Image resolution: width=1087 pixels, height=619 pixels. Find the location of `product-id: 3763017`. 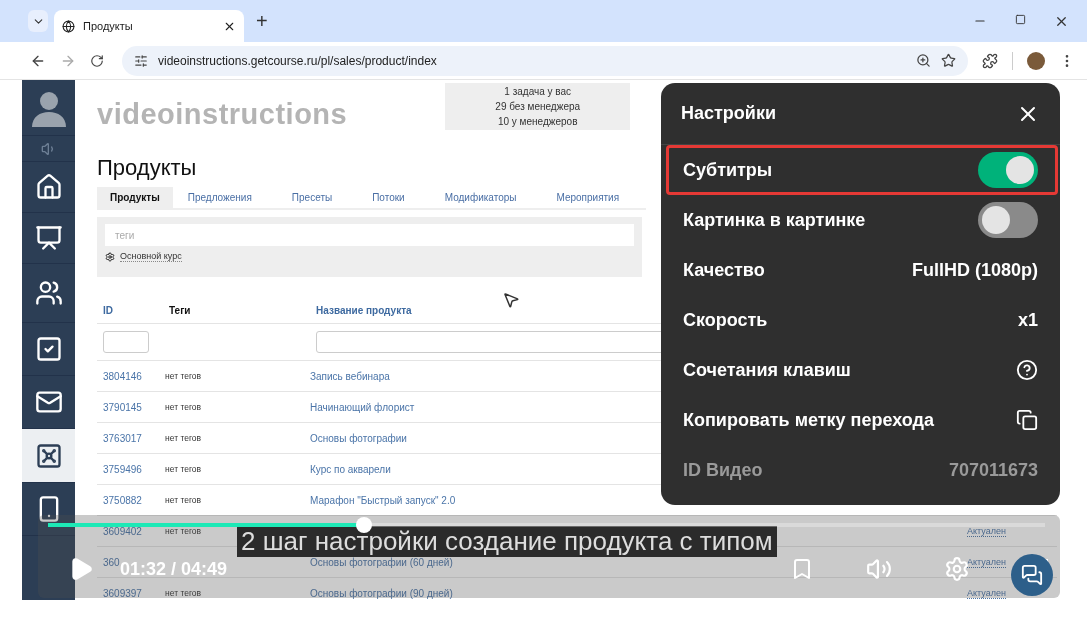

product-id: 3763017 is located at coordinates (122, 438).